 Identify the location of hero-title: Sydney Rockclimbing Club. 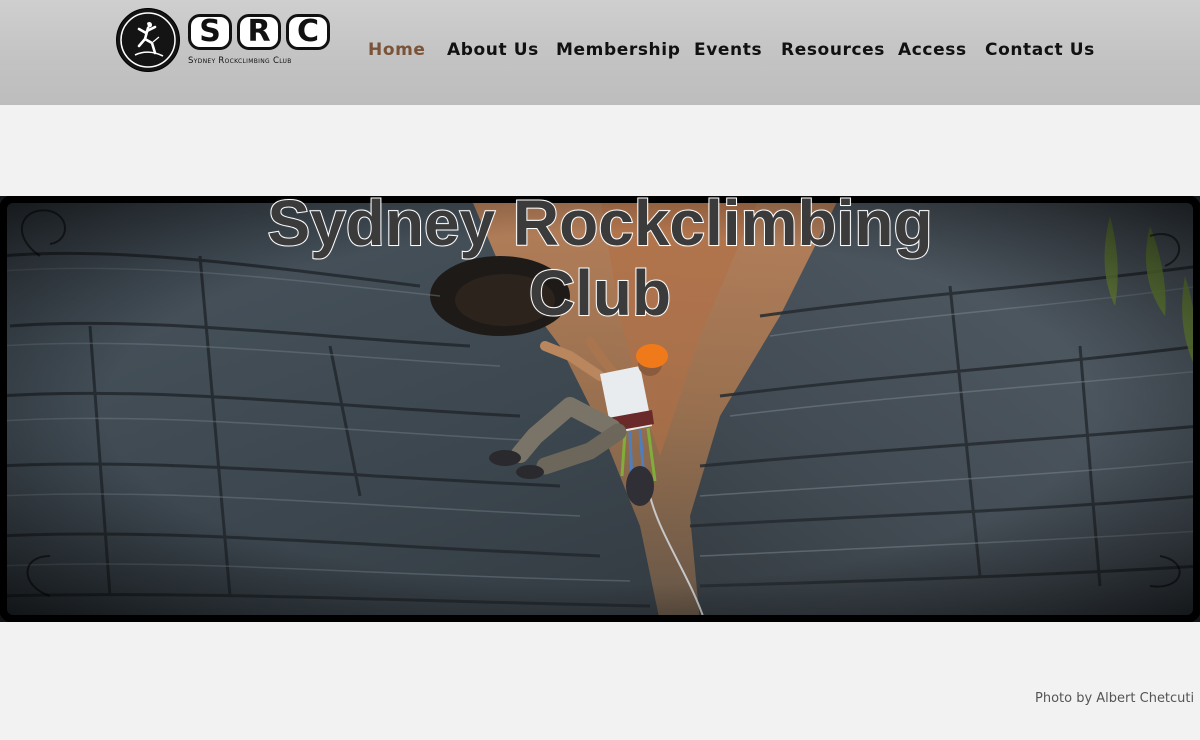
(599, 262).